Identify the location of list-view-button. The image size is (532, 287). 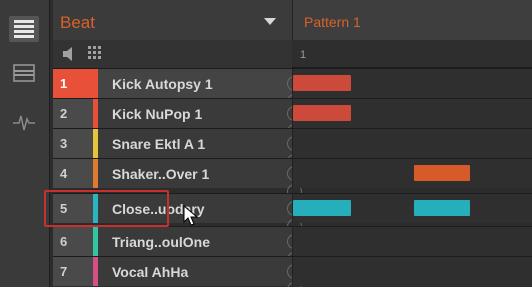
(24, 29).